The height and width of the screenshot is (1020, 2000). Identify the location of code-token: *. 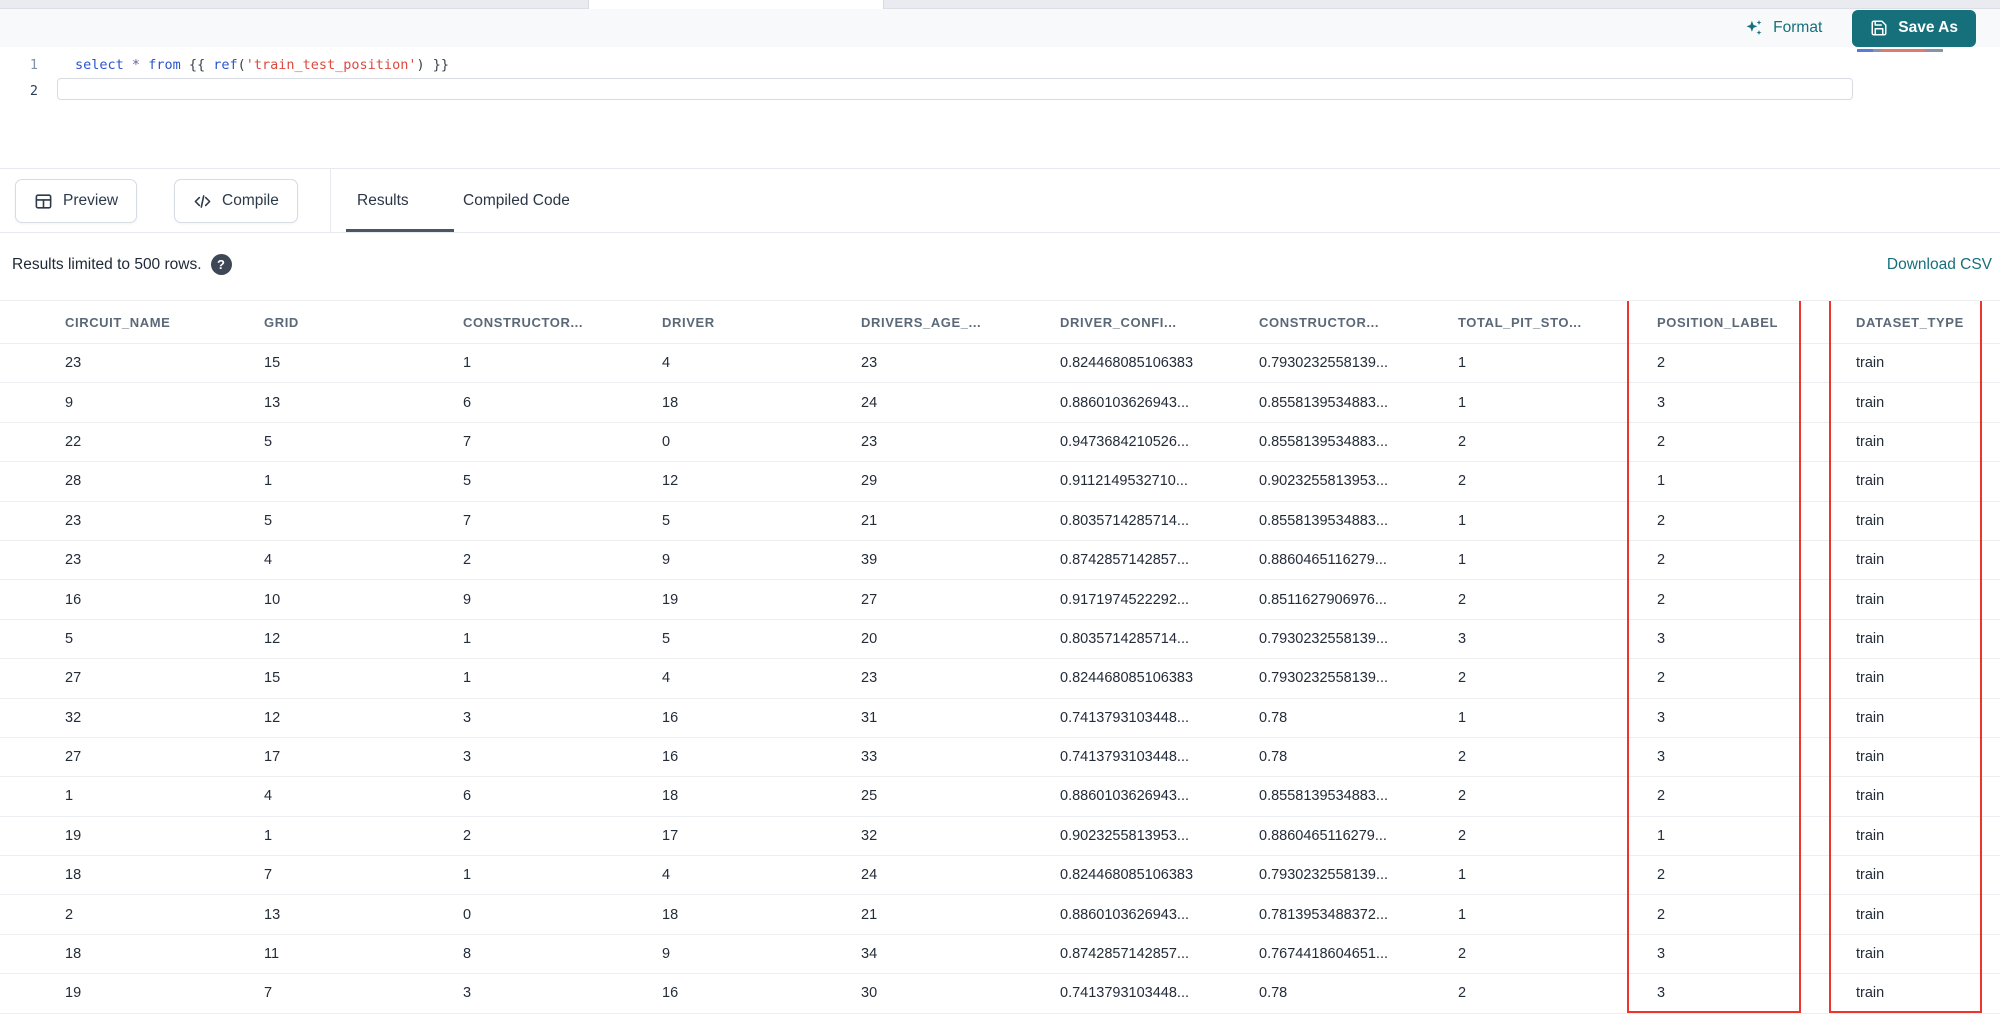
(136, 65).